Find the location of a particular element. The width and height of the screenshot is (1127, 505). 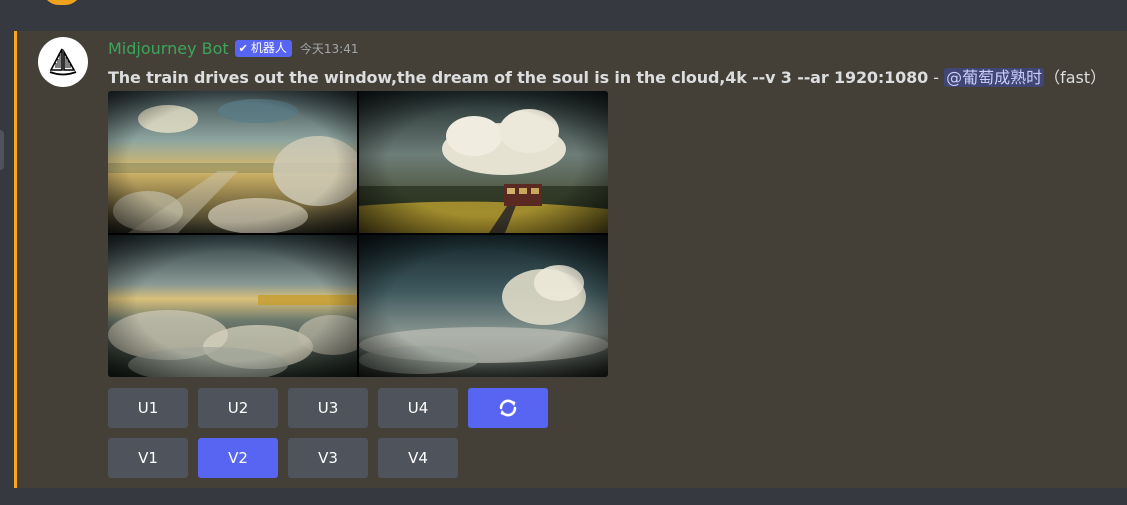

u3-button: U3 is located at coordinates (328, 408).